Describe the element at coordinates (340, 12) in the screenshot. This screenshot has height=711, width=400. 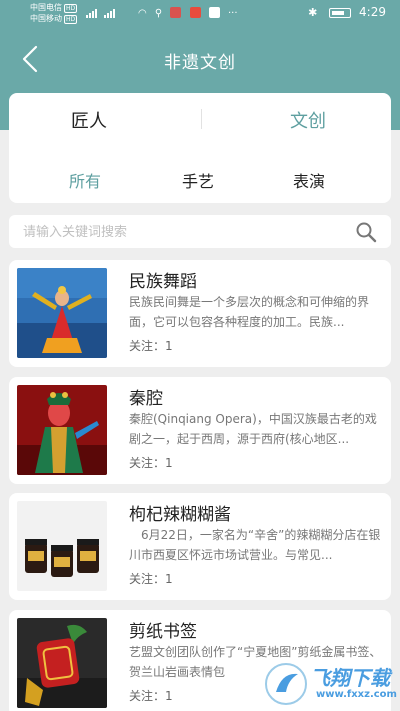
I see `battery-icon` at that location.